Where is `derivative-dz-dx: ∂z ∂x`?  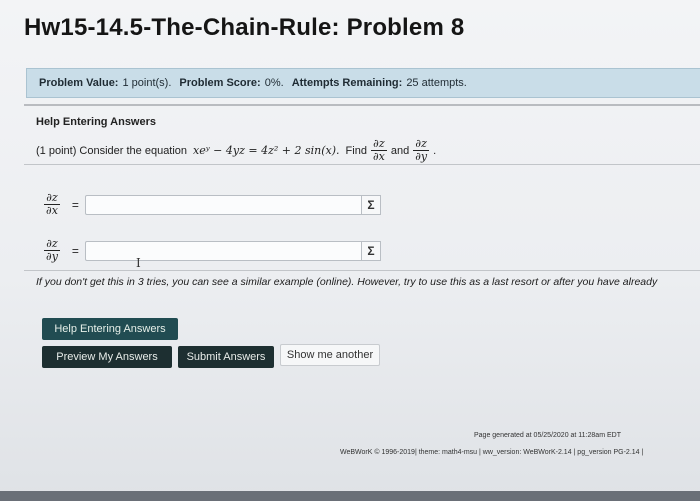
derivative-dz-dx: ∂z ∂x is located at coordinates (379, 150).